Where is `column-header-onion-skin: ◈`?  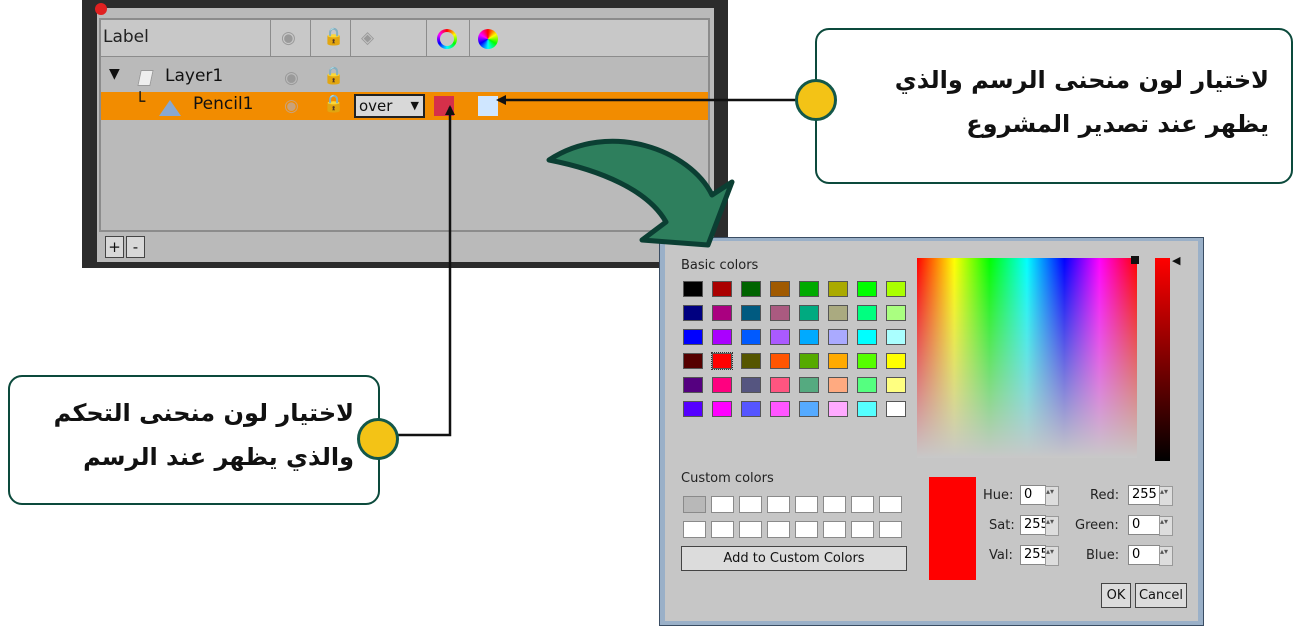
column-header-onion-skin: ◈ is located at coordinates (389, 38).